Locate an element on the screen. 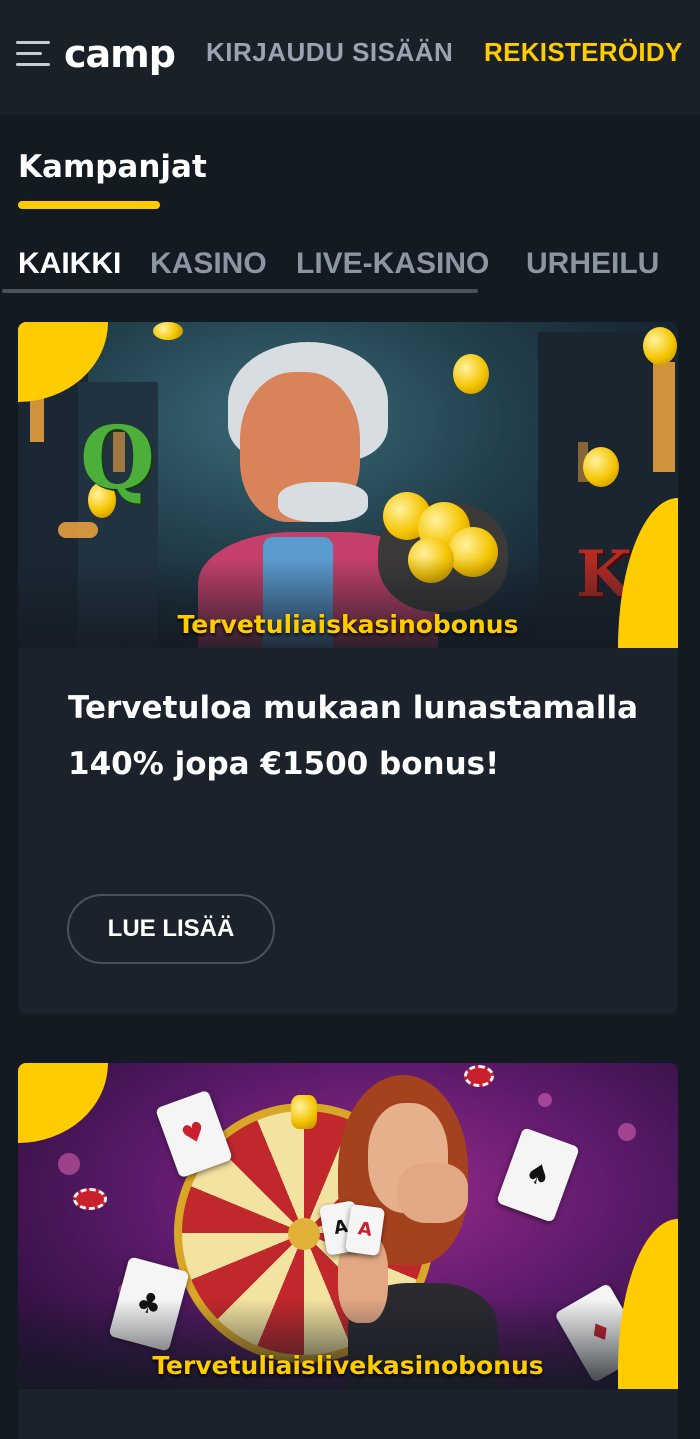  read-more-button: LUE LISÄÄ is located at coordinates (171, 929).